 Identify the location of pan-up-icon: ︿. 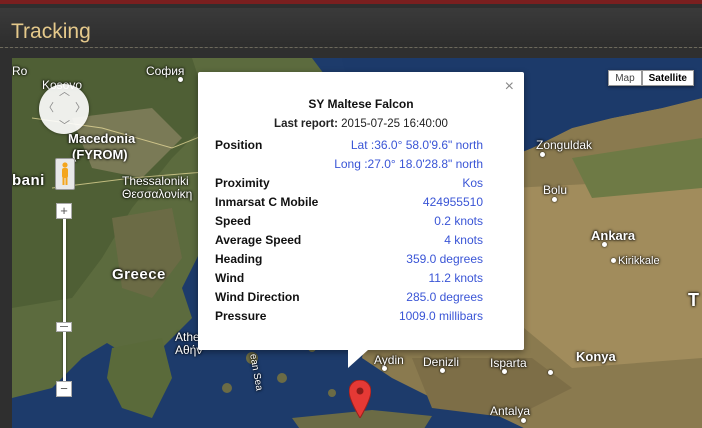
(64, 92).